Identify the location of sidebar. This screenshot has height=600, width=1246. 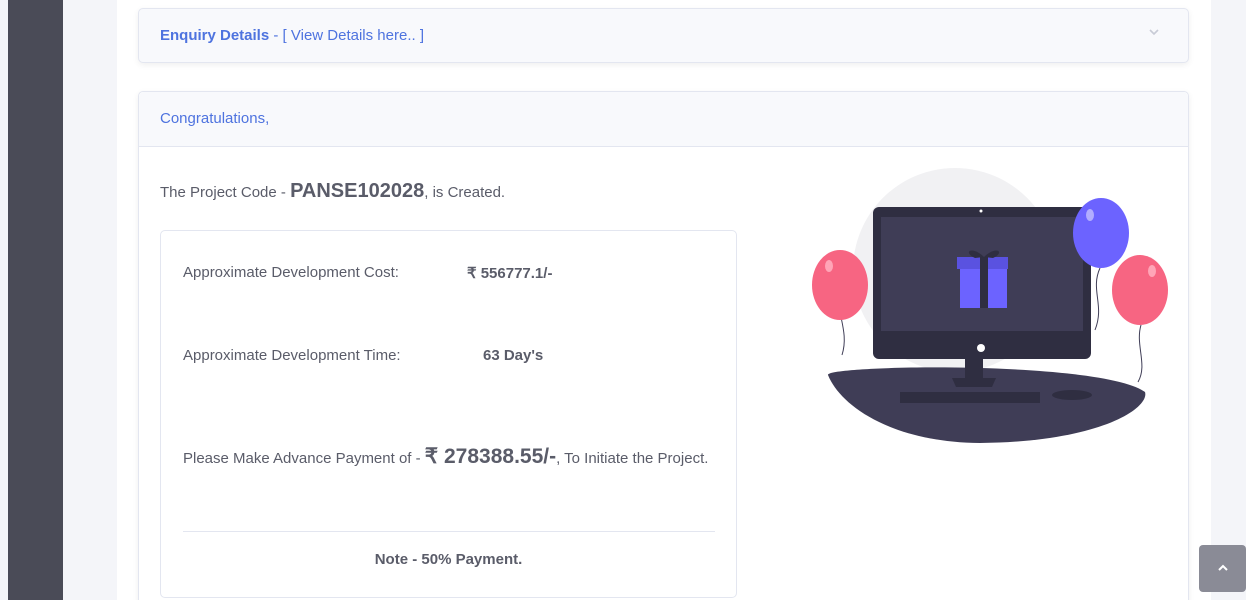
(35, 300).